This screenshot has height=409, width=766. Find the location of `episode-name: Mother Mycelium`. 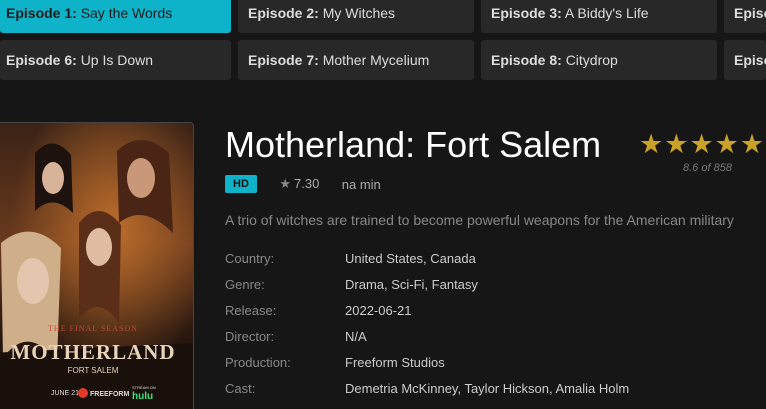

episode-name: Mother Mycelium is located at coordinates (376, 60).